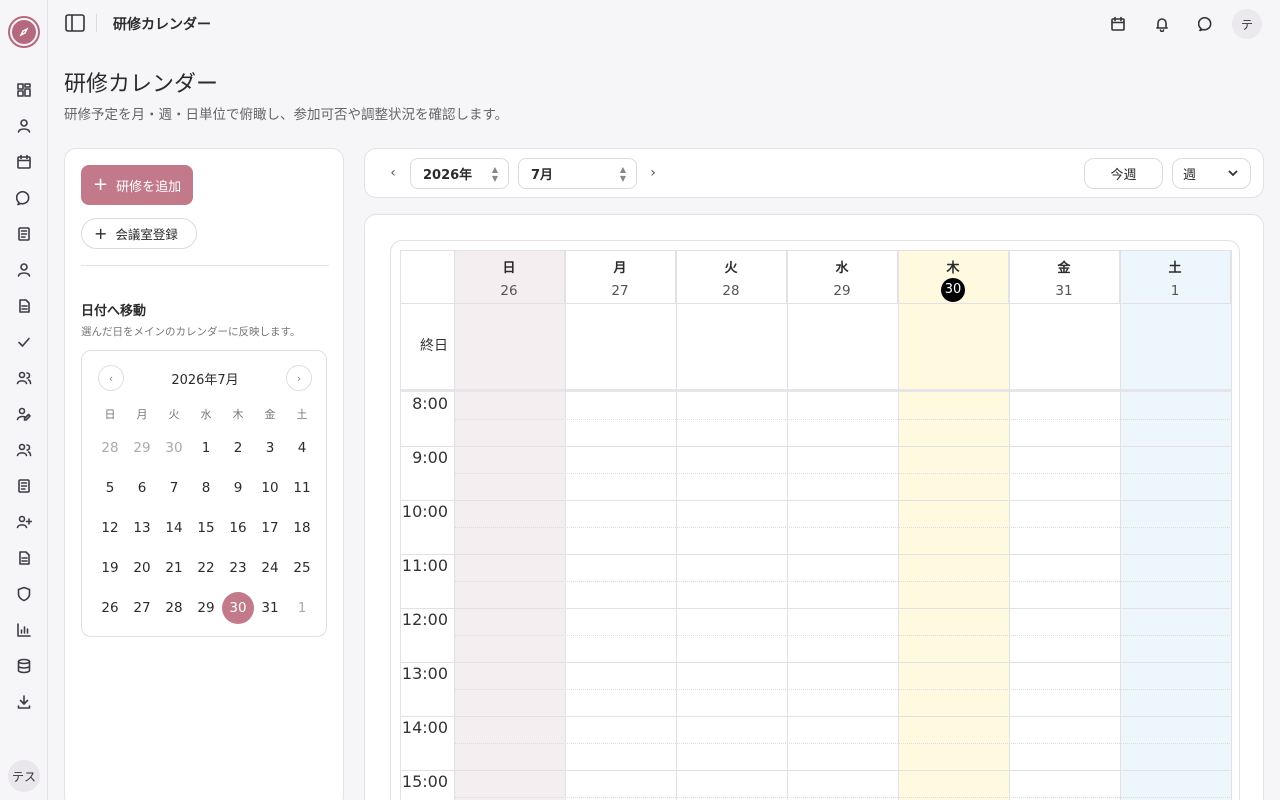 The width and height of the screenshot is (1280, 800). I want to click on divider, so click(205, 265).